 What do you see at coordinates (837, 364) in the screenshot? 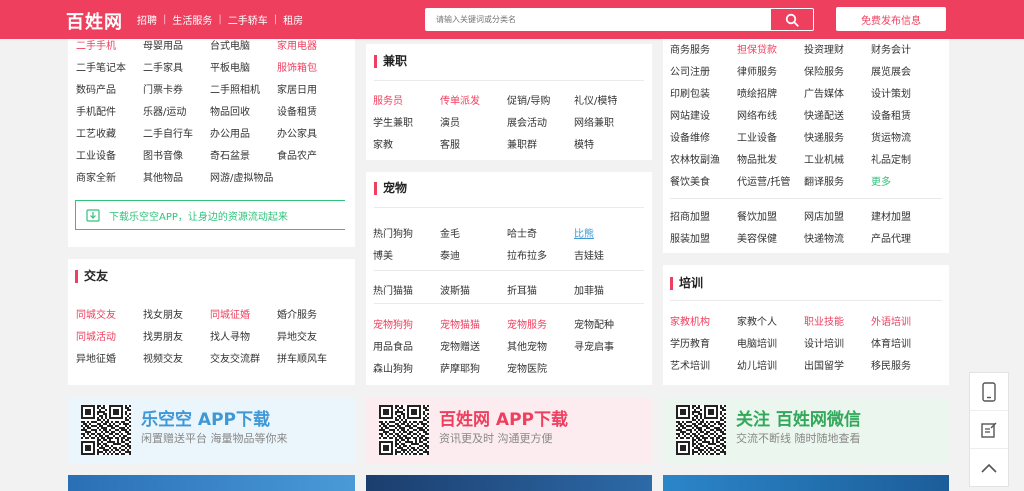
I see `category-link: 出国留学` at bounding box center [837, 364].